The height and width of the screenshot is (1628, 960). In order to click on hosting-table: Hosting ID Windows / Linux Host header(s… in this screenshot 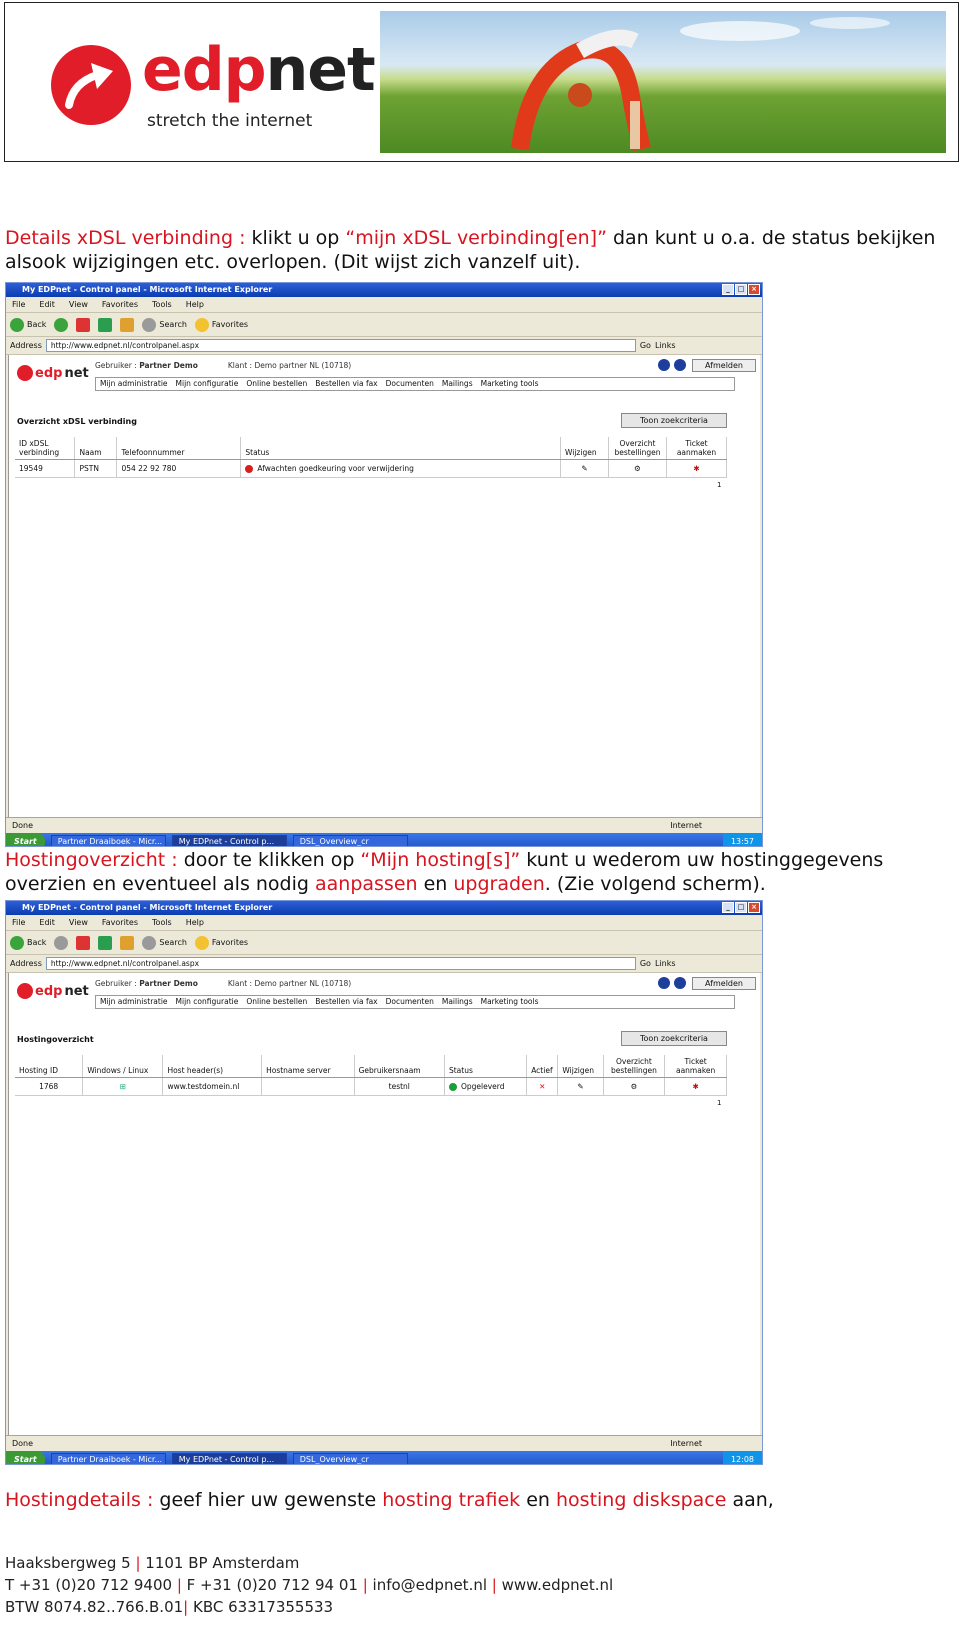, I will do `click(371, 1075)`.